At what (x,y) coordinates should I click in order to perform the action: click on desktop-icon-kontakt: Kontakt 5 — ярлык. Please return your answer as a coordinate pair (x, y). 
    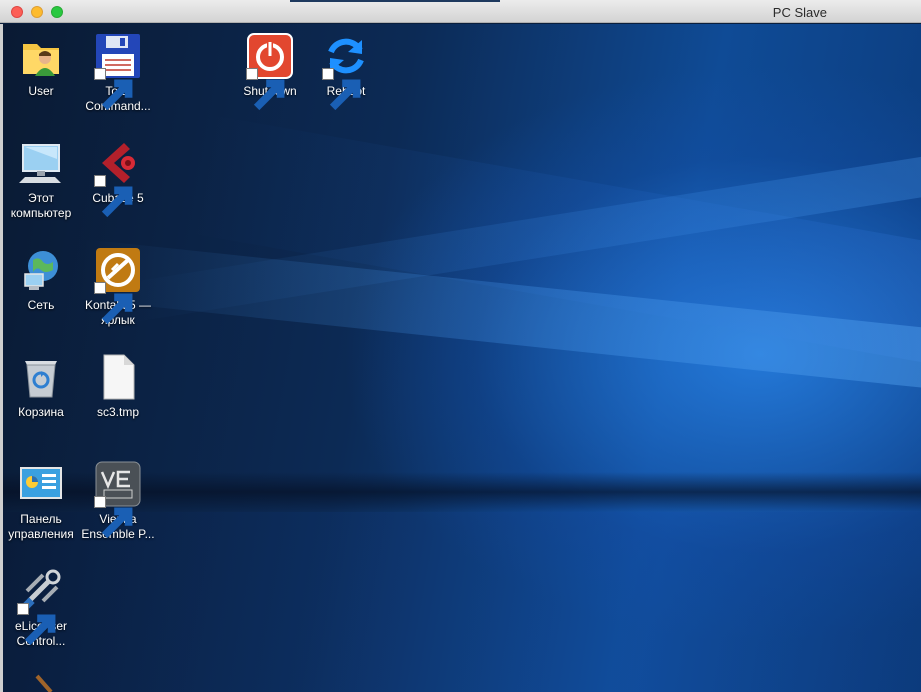
    Looking at the image, I should click on (118, 287).